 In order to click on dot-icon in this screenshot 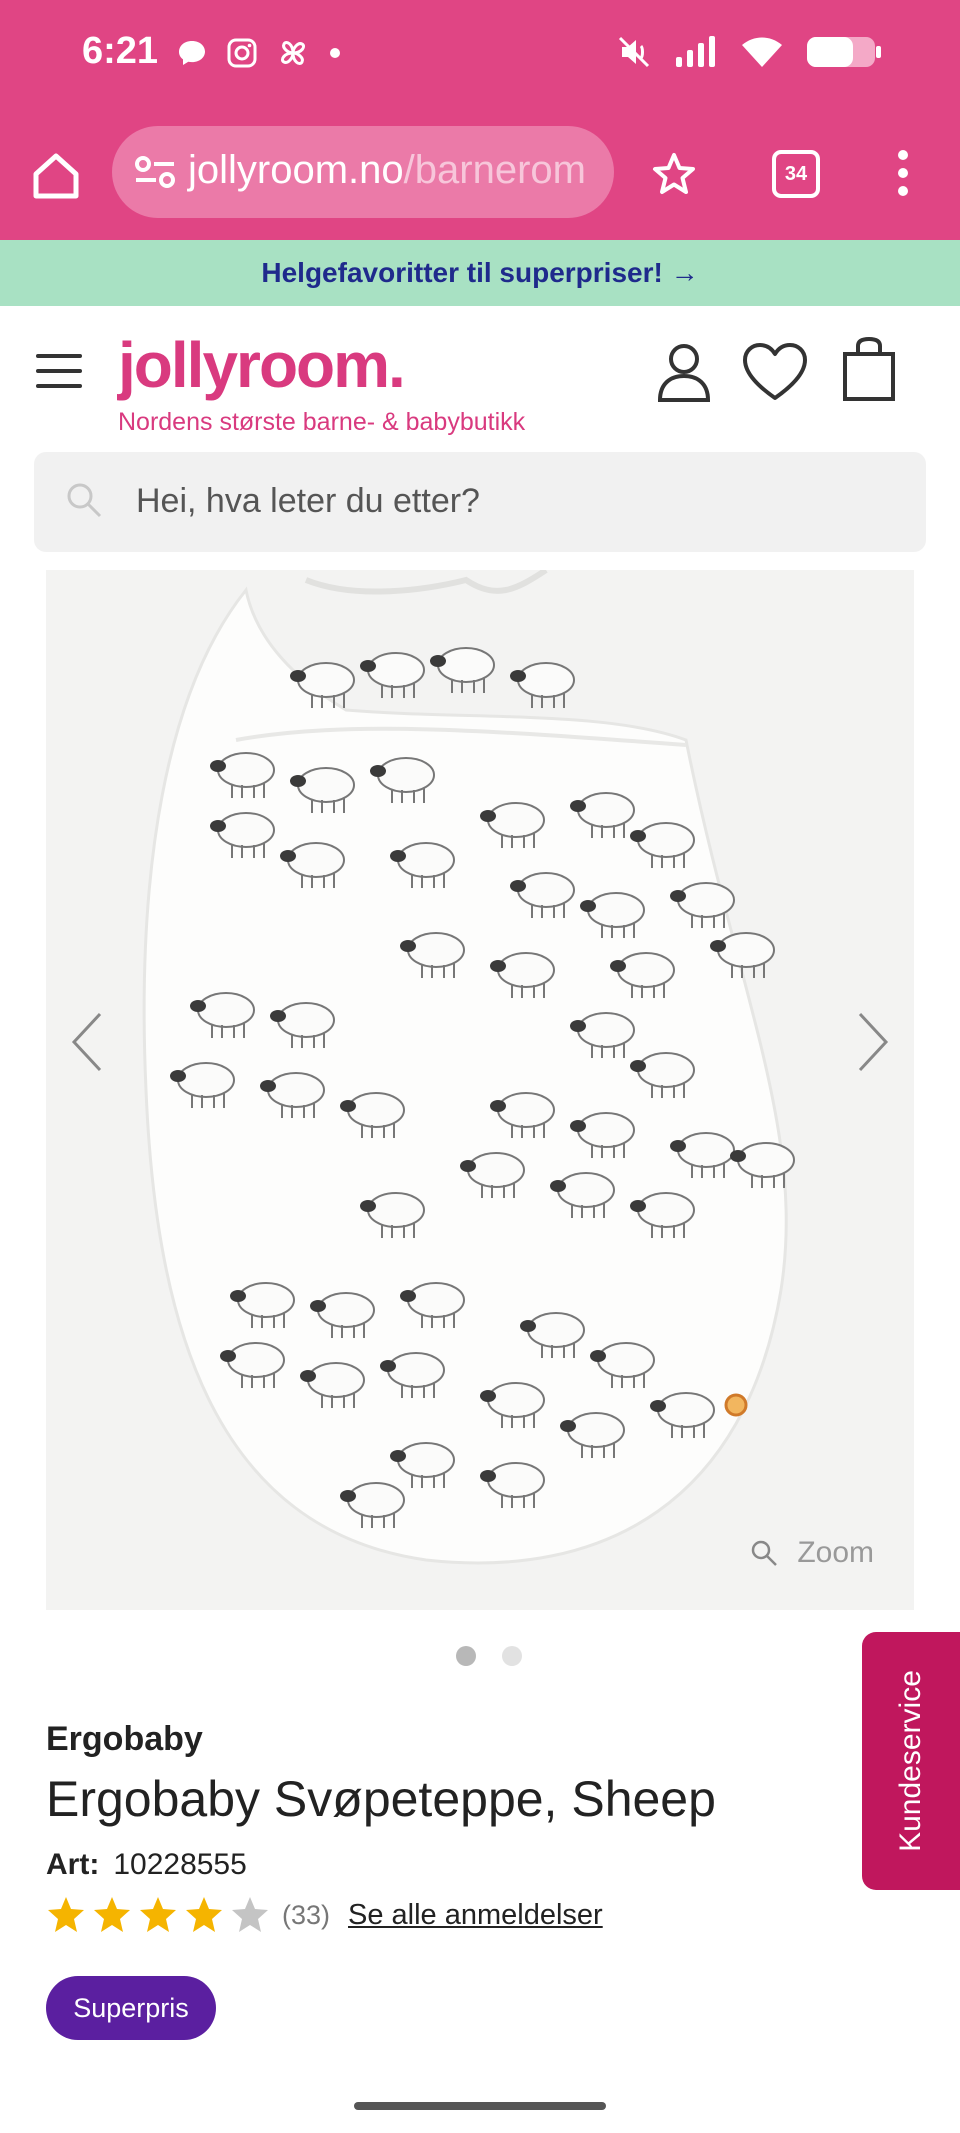, I will do `click(335, 53)`.